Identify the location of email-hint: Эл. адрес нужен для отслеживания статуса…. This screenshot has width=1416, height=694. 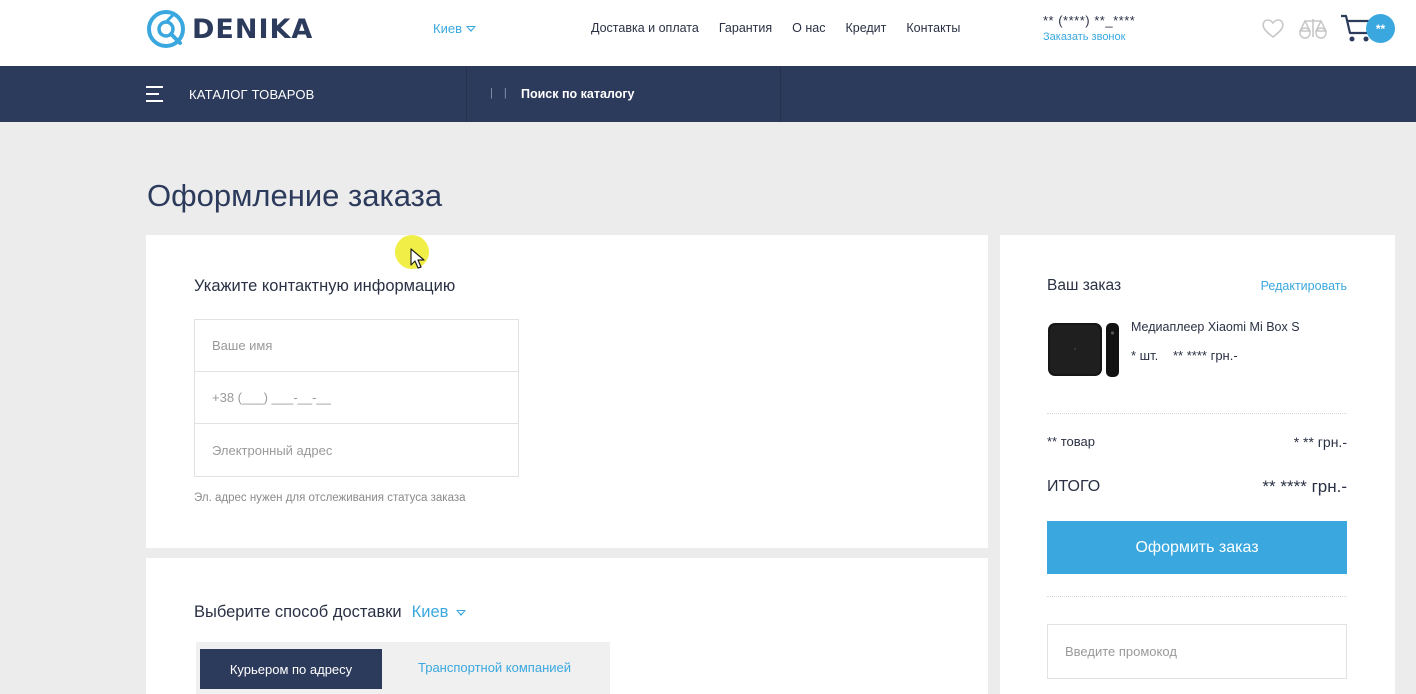
(330, 498).